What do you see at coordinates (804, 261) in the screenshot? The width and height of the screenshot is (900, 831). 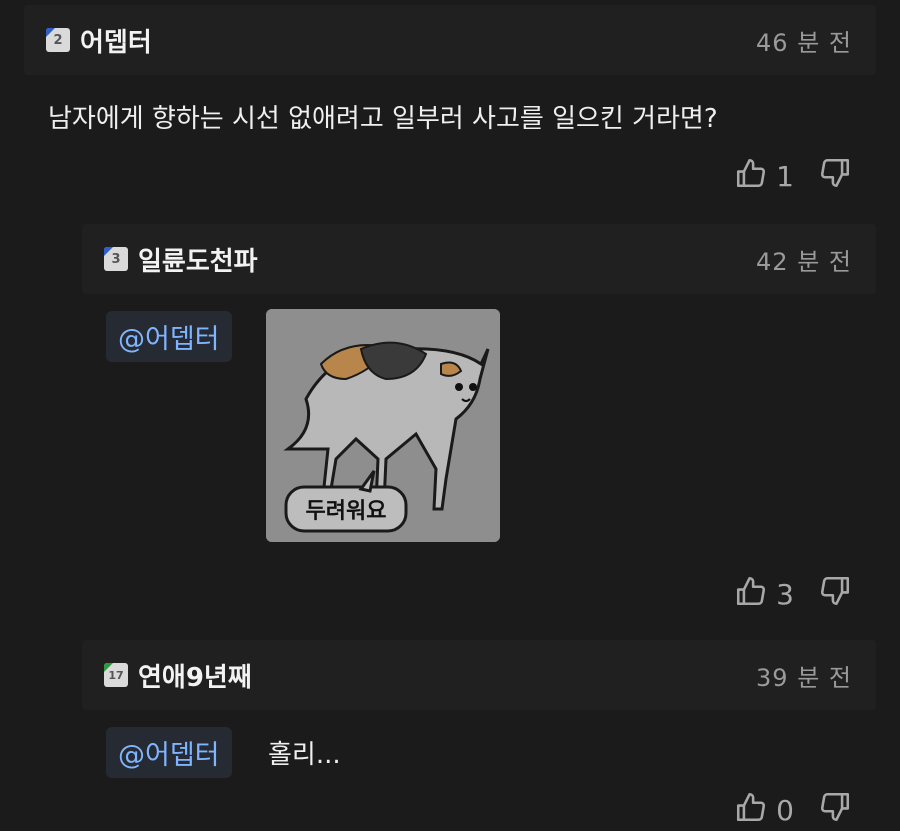 I see `comment-timestamp: 42 분 전` at bounding box center [804, 261].